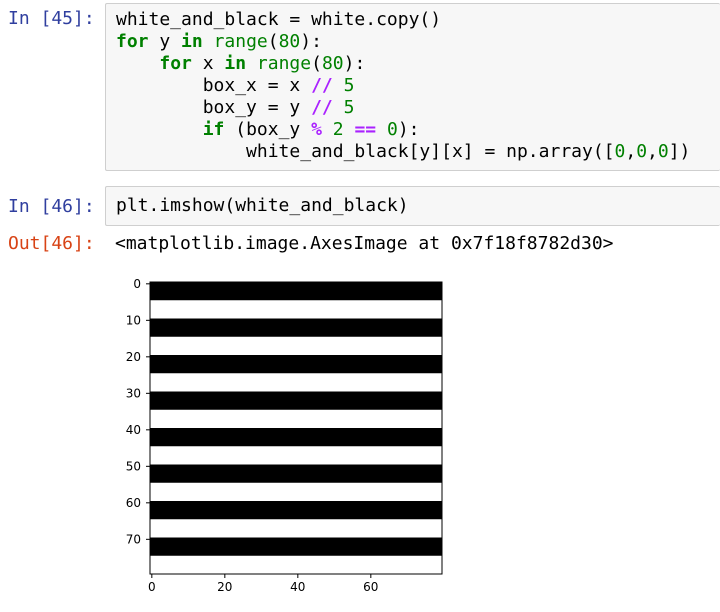 This screenshot has width=720, height=612. I want to click on y-tick-label: 40, so click(133, 430).